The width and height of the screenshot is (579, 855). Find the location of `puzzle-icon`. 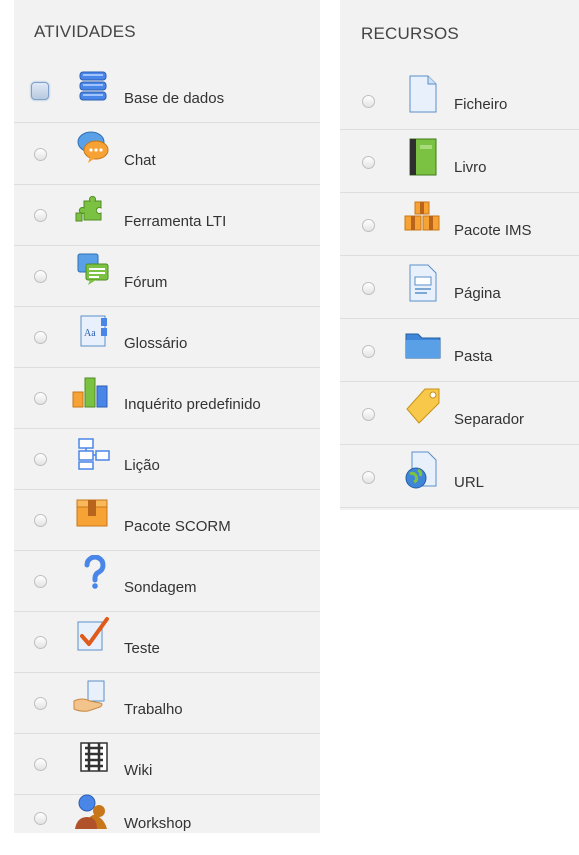

puzzle-icon is located at coordinates (91, 210).